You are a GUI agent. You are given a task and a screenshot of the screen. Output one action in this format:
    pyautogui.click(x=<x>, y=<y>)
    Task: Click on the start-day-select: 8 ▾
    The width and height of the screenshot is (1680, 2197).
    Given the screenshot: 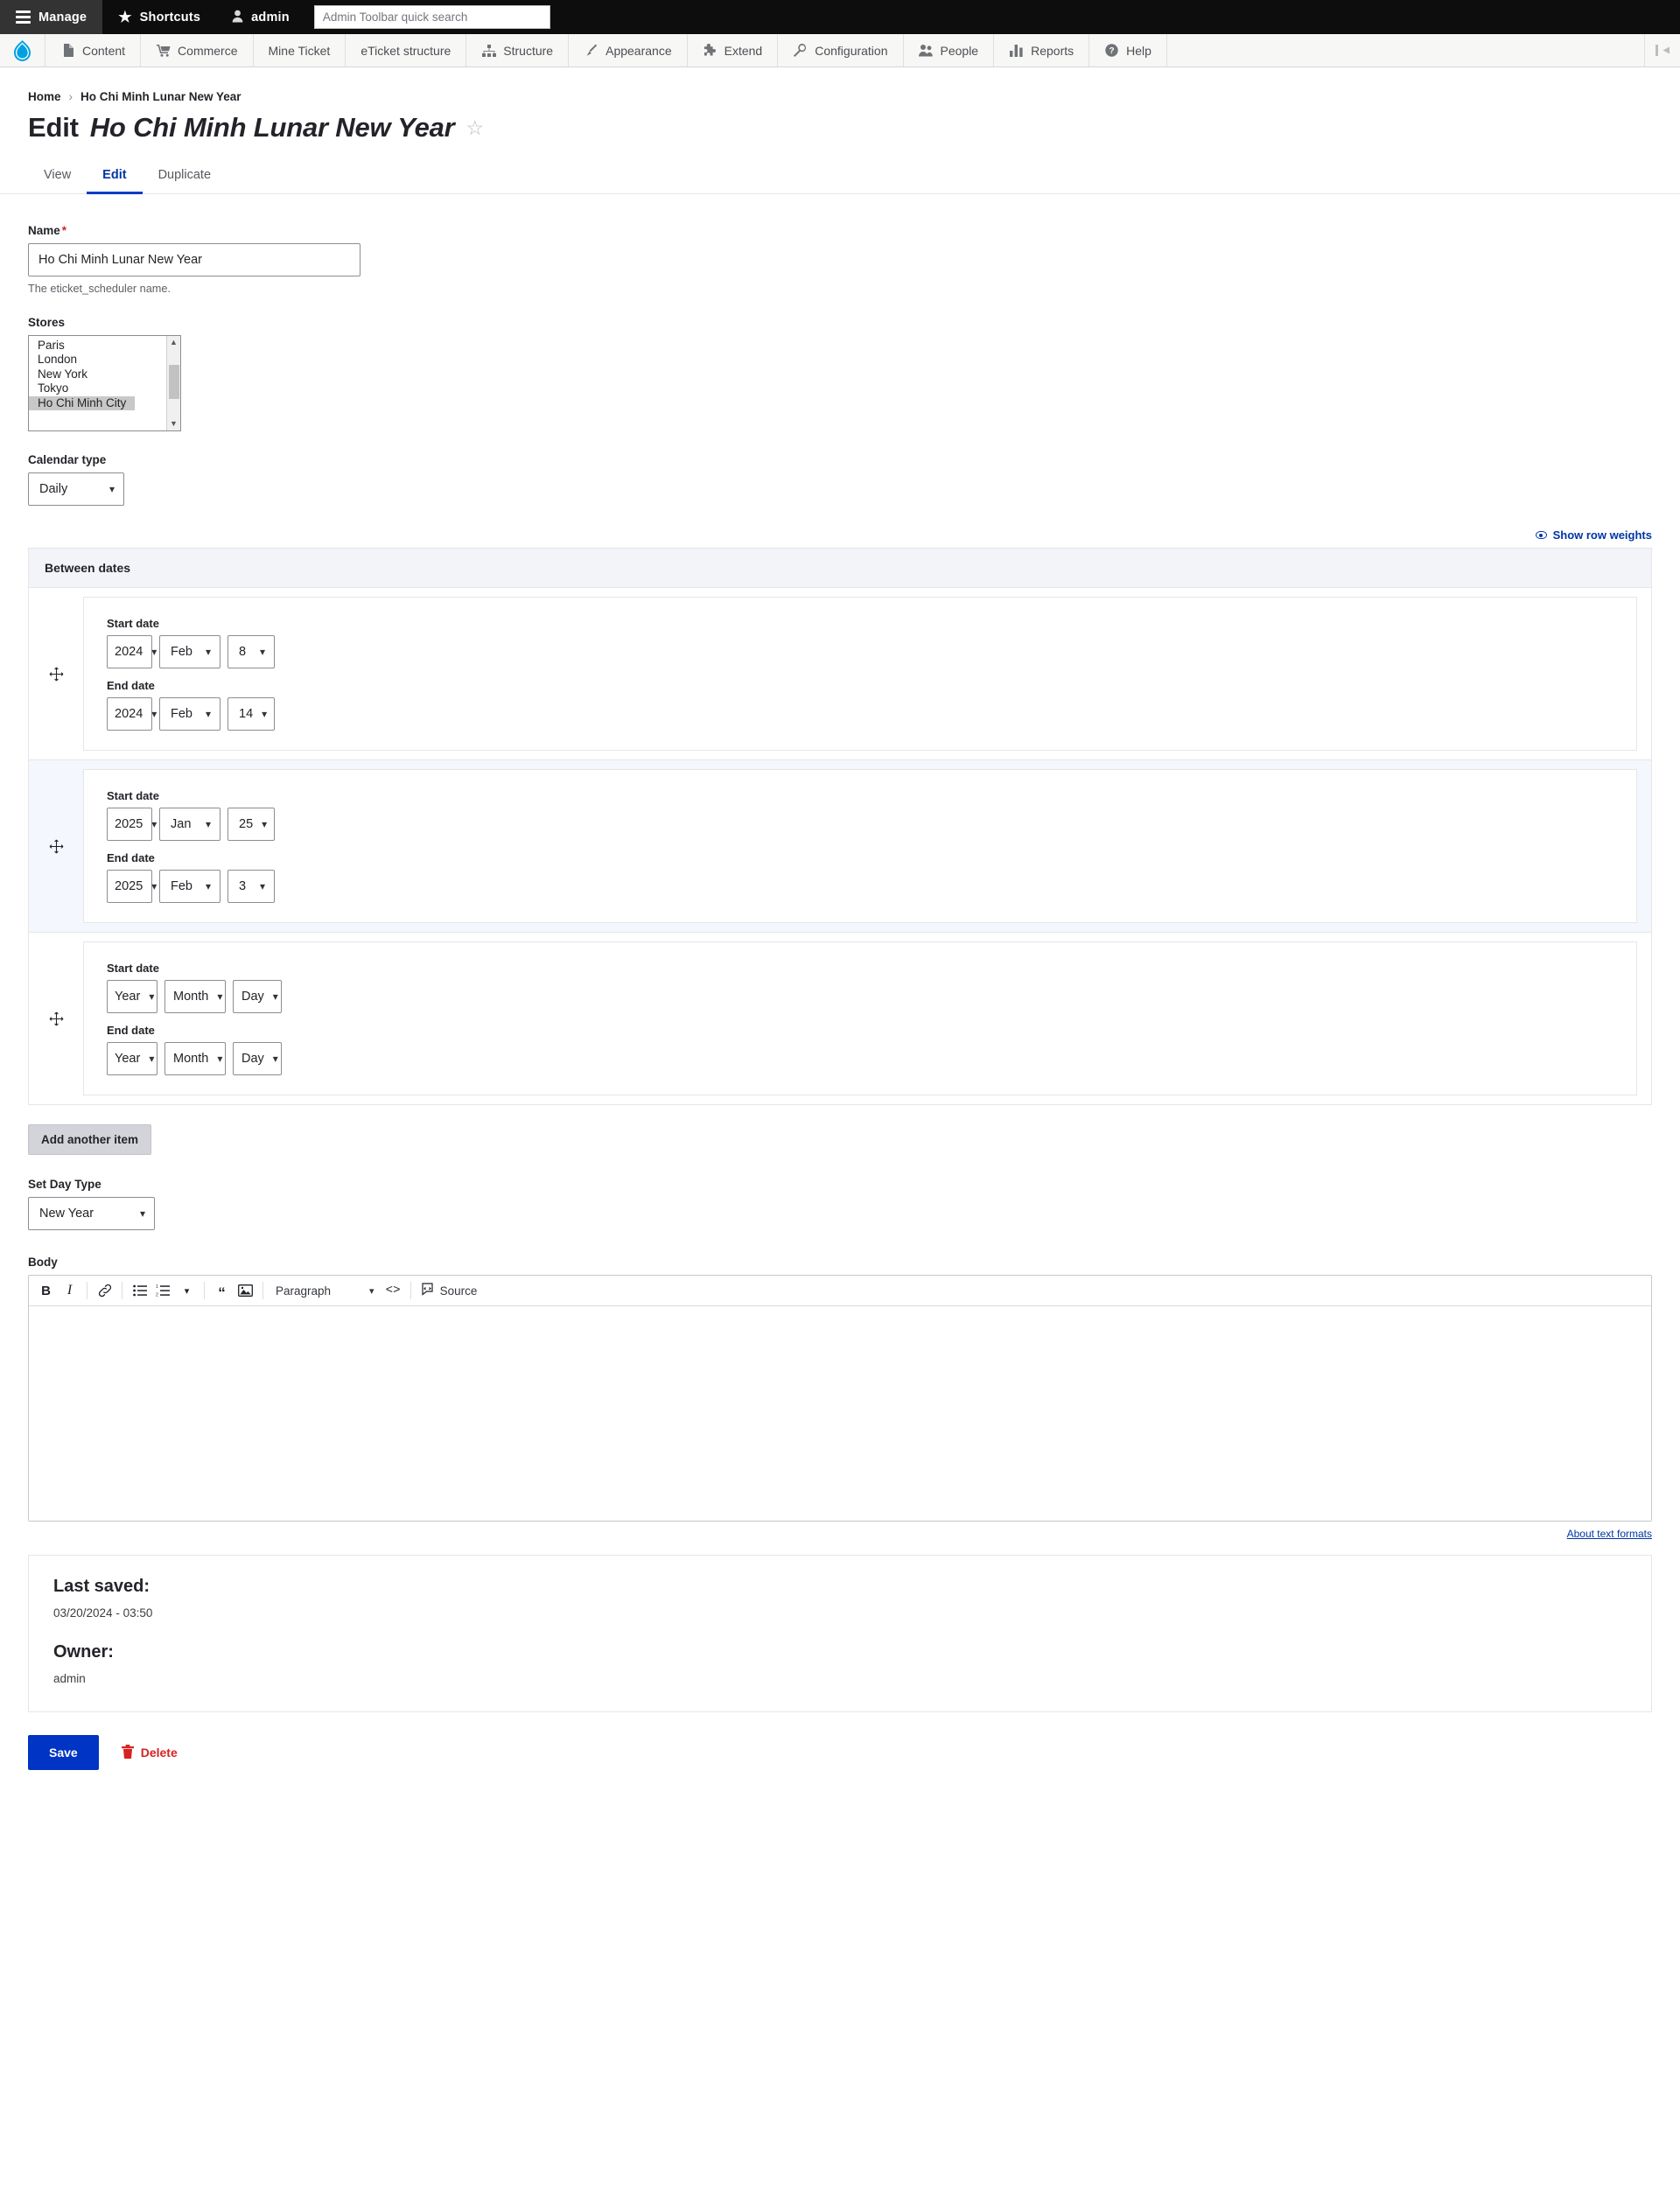 What is the action you would take?
    pyautogui.click(x=251, y=651)
    